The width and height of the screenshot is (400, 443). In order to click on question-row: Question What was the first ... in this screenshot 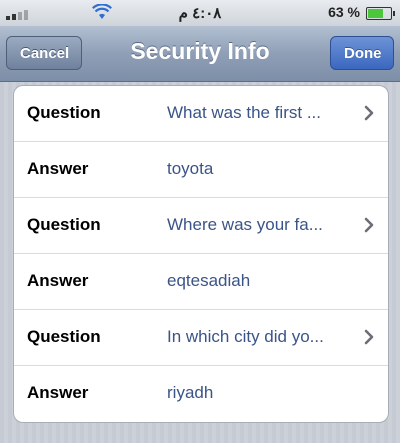, I will do `click(201, 114)`.